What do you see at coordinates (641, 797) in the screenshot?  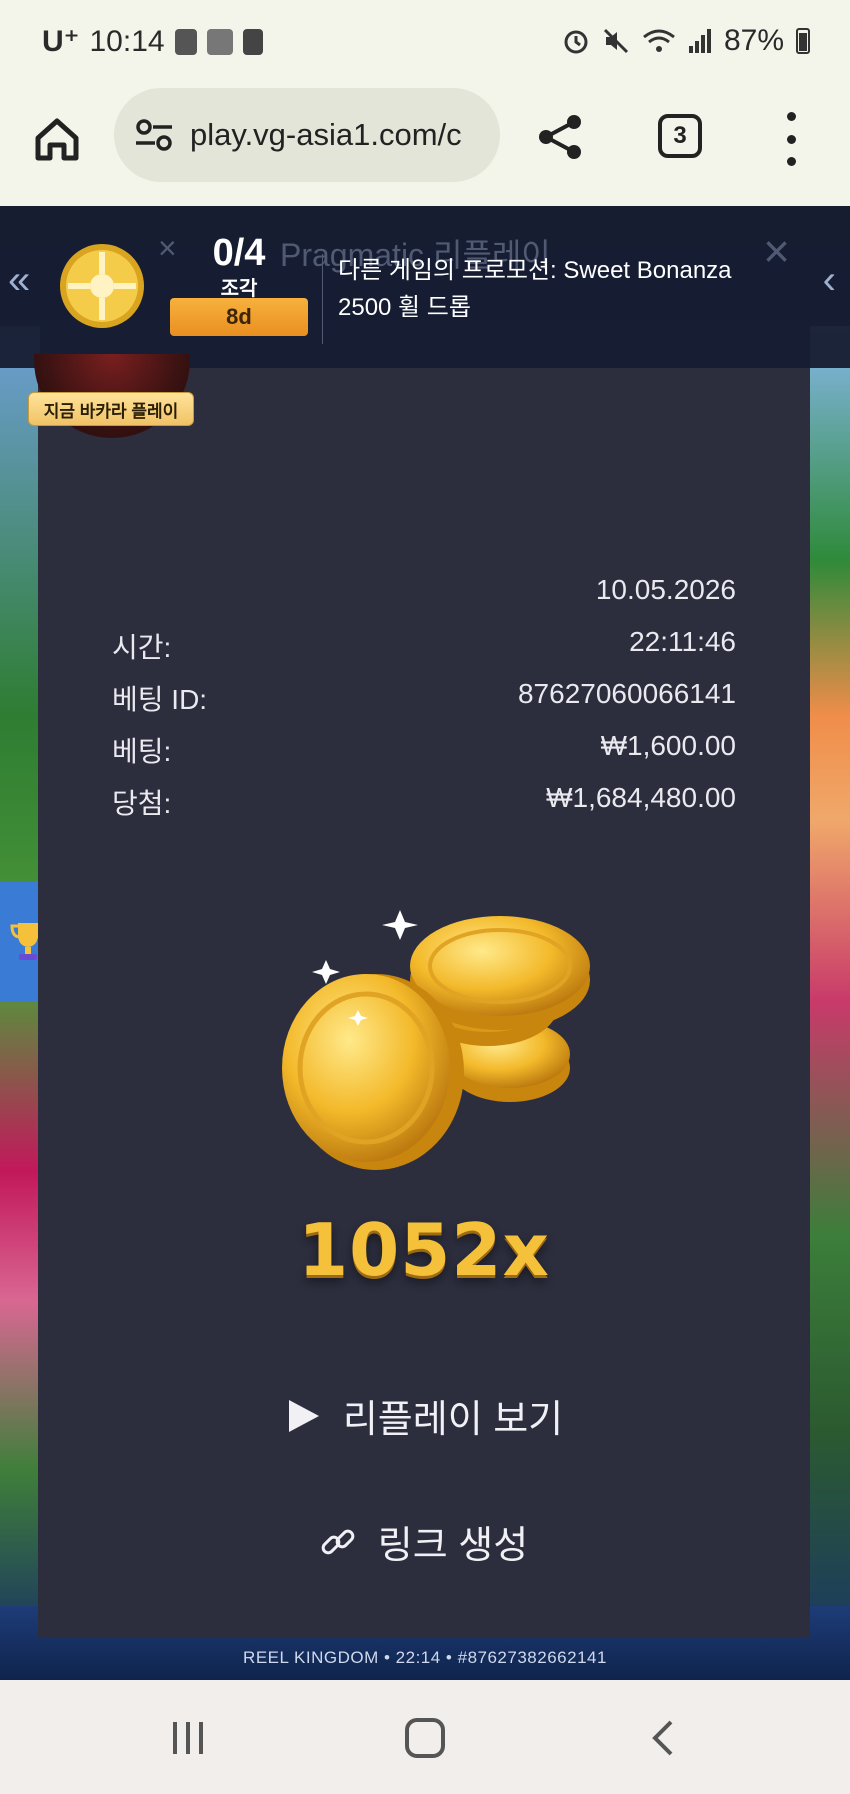 I see `win-value: ₩1,684,480.00` at bounding box center [641, 797].